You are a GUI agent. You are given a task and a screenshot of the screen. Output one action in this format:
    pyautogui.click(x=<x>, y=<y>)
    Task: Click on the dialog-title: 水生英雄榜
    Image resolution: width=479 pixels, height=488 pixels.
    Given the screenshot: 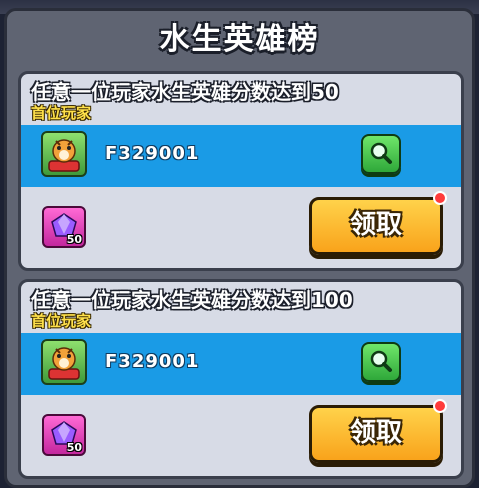 What is the action you would take?
    pyautogui.click(x=239, y=39)
    